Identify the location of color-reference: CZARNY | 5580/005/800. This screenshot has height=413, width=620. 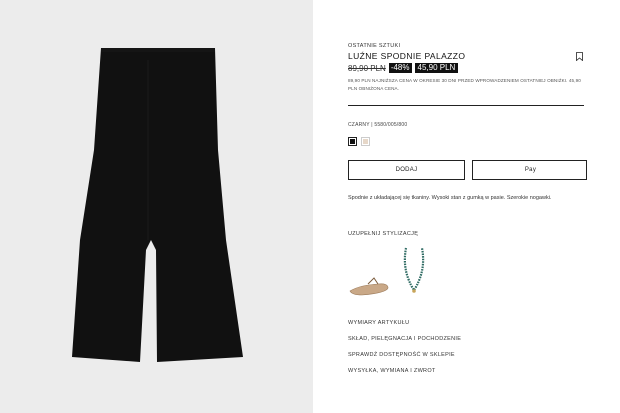
(378, 125).